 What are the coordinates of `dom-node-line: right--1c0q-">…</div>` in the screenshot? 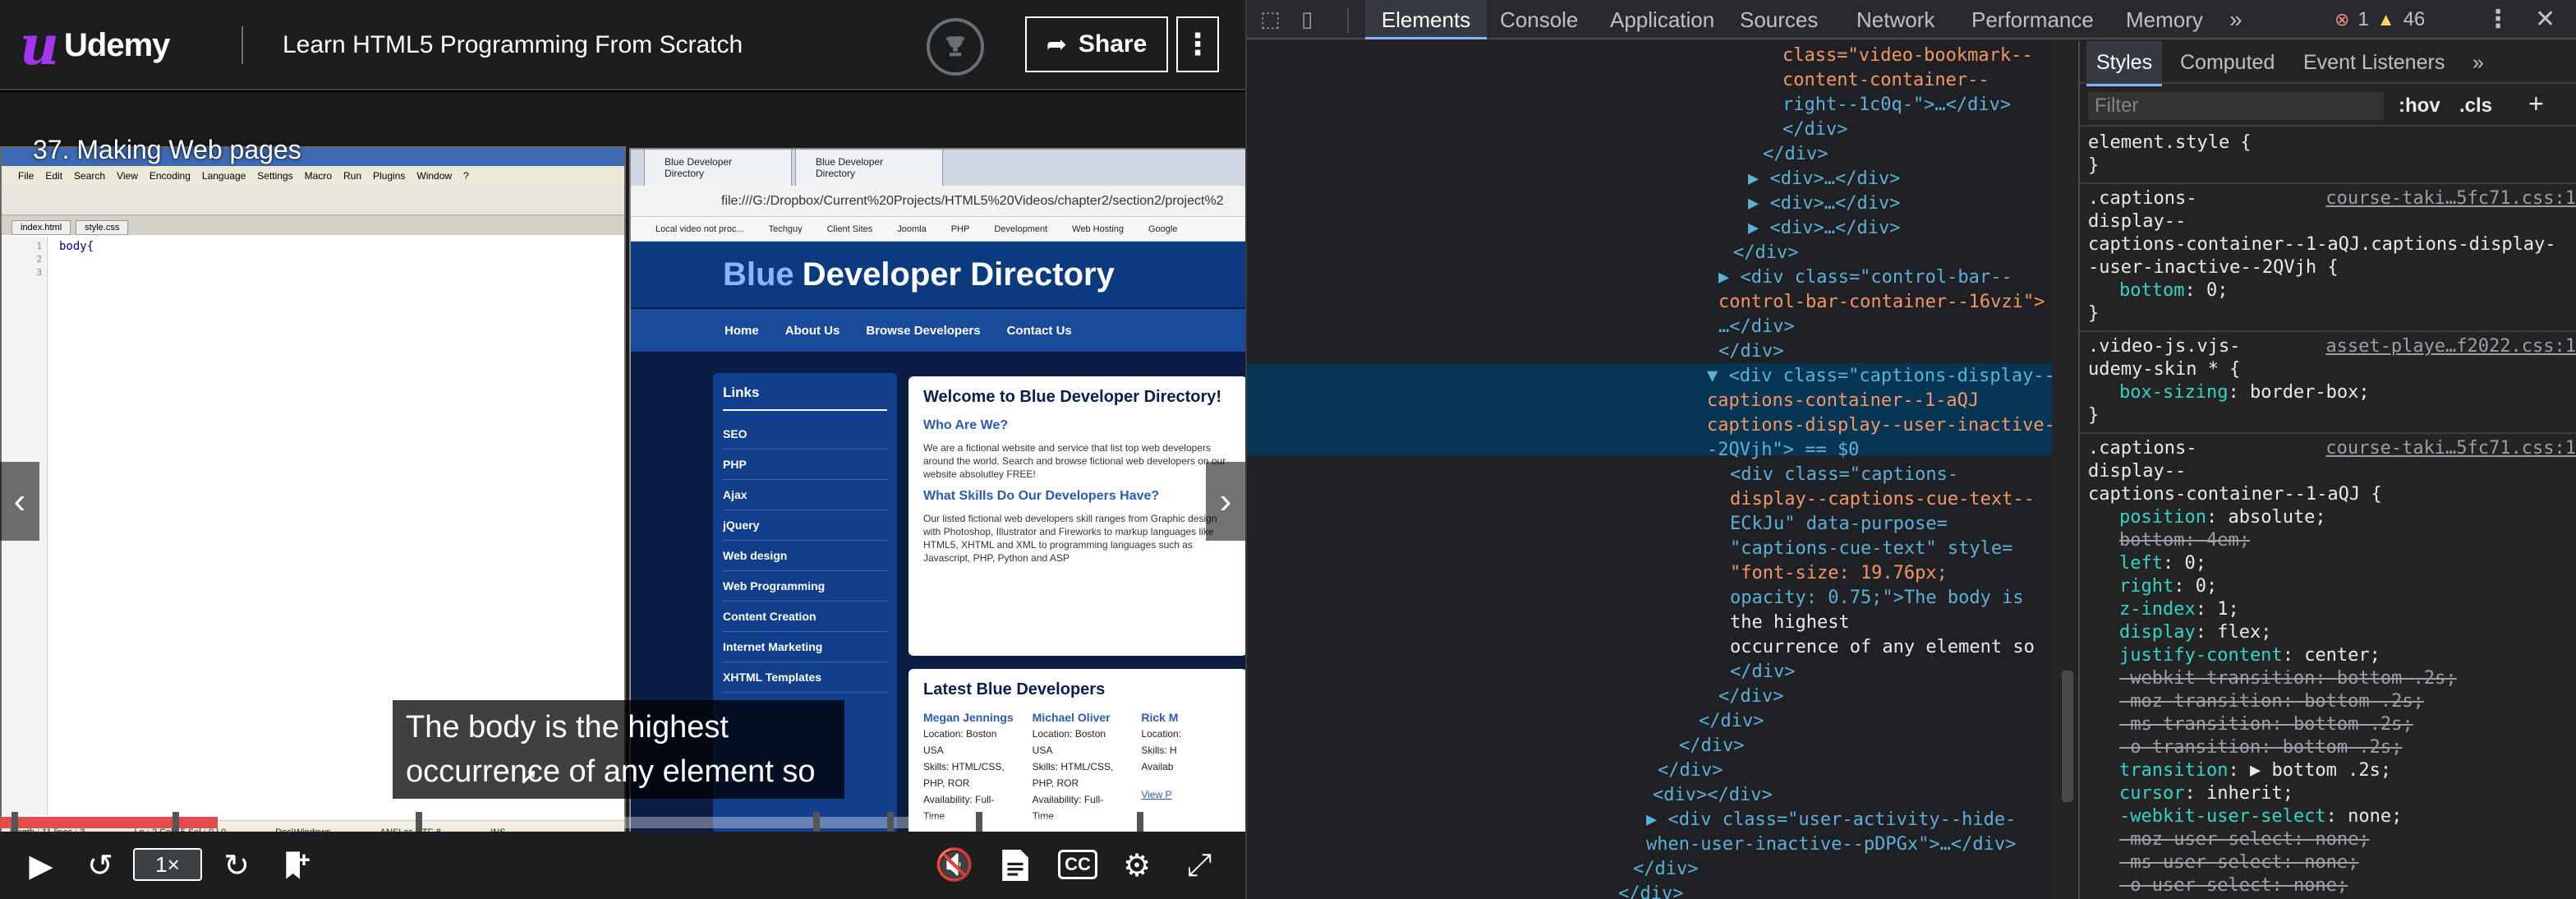 It's located at (1897, 106).